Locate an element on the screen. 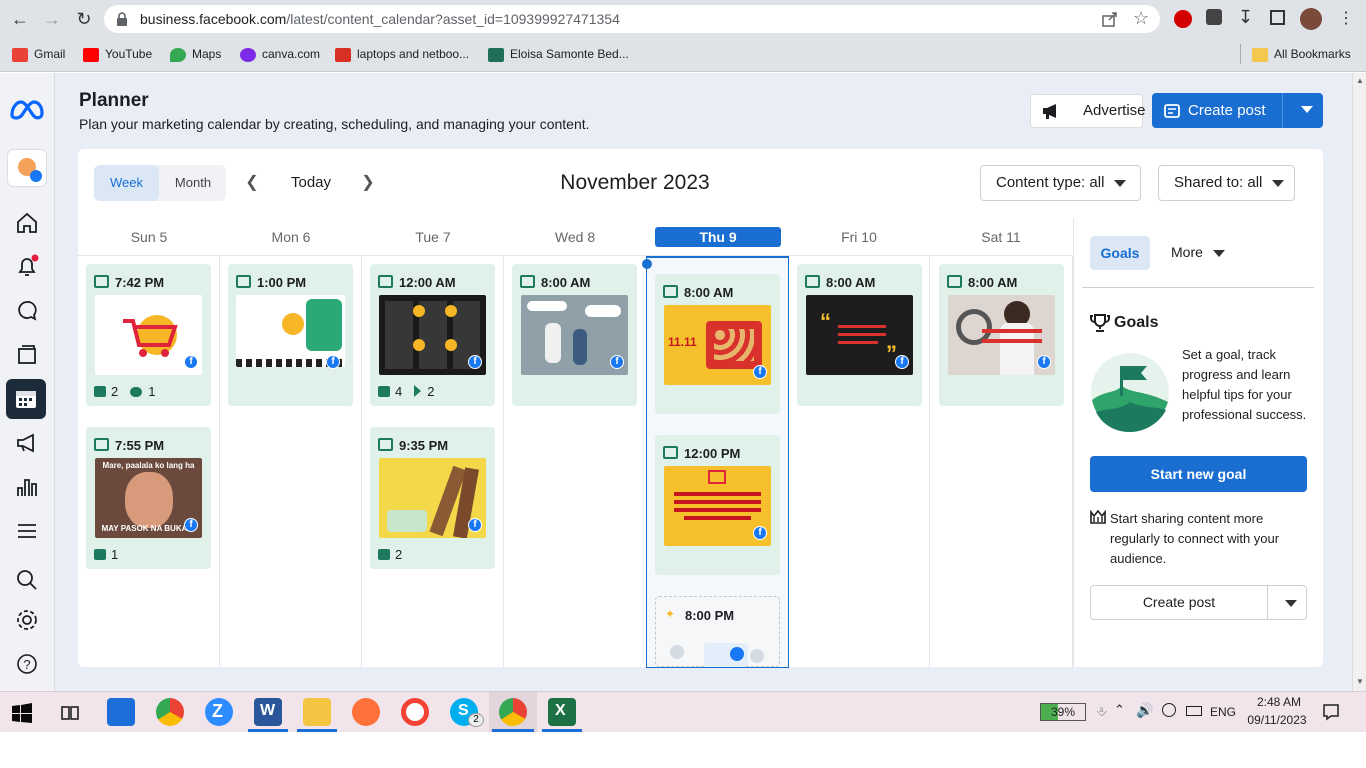  forward-arrow-icon: → is located at coordinates (52, 19).